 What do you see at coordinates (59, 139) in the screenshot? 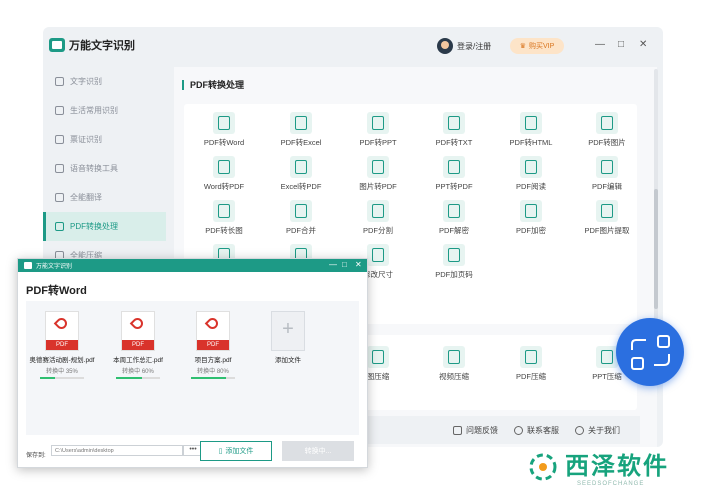
I see `ticket-icon` at bounding box center [59, 139].